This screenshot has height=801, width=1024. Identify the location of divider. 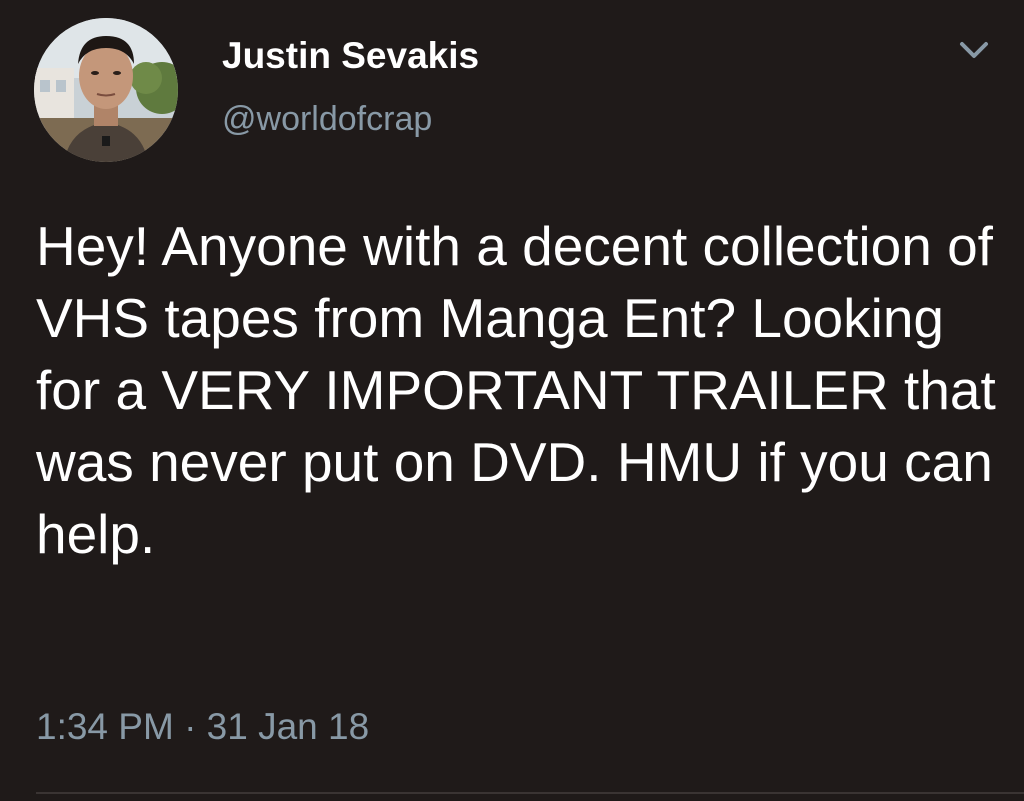
(530, 793).